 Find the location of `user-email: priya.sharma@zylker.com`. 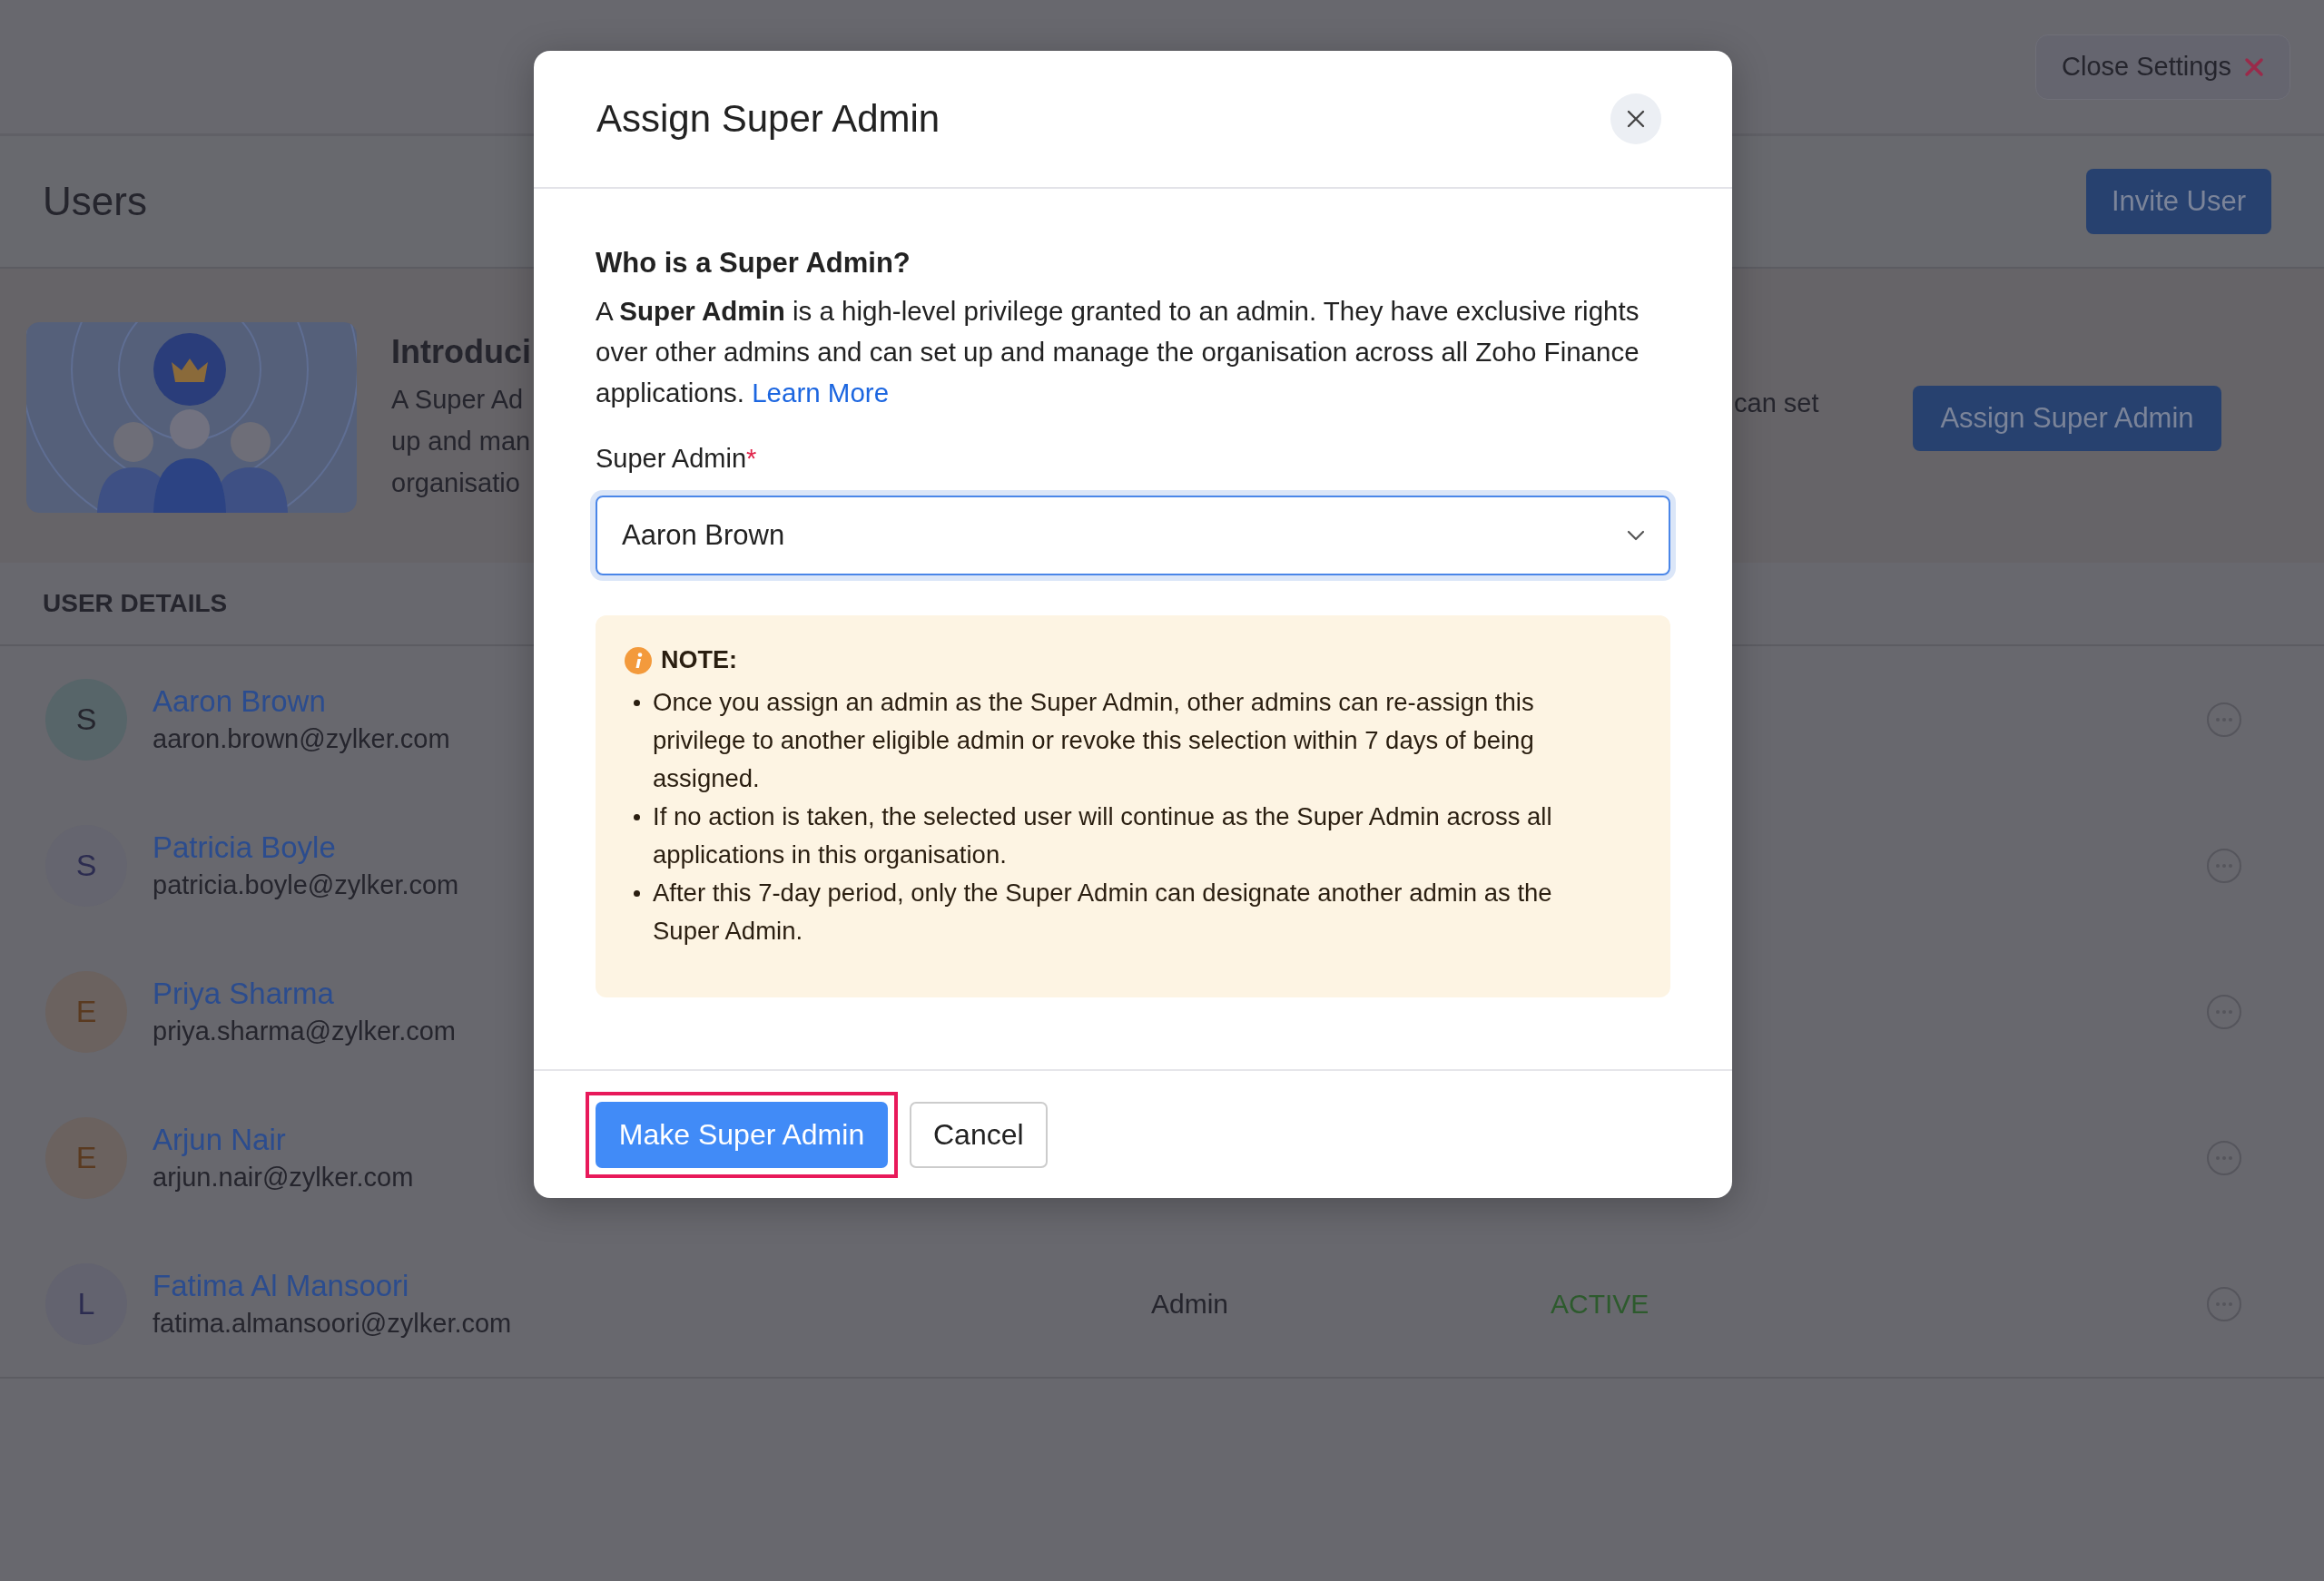

user-email: priya.sharma@zylker.com is located at coordinates (305, 1031).